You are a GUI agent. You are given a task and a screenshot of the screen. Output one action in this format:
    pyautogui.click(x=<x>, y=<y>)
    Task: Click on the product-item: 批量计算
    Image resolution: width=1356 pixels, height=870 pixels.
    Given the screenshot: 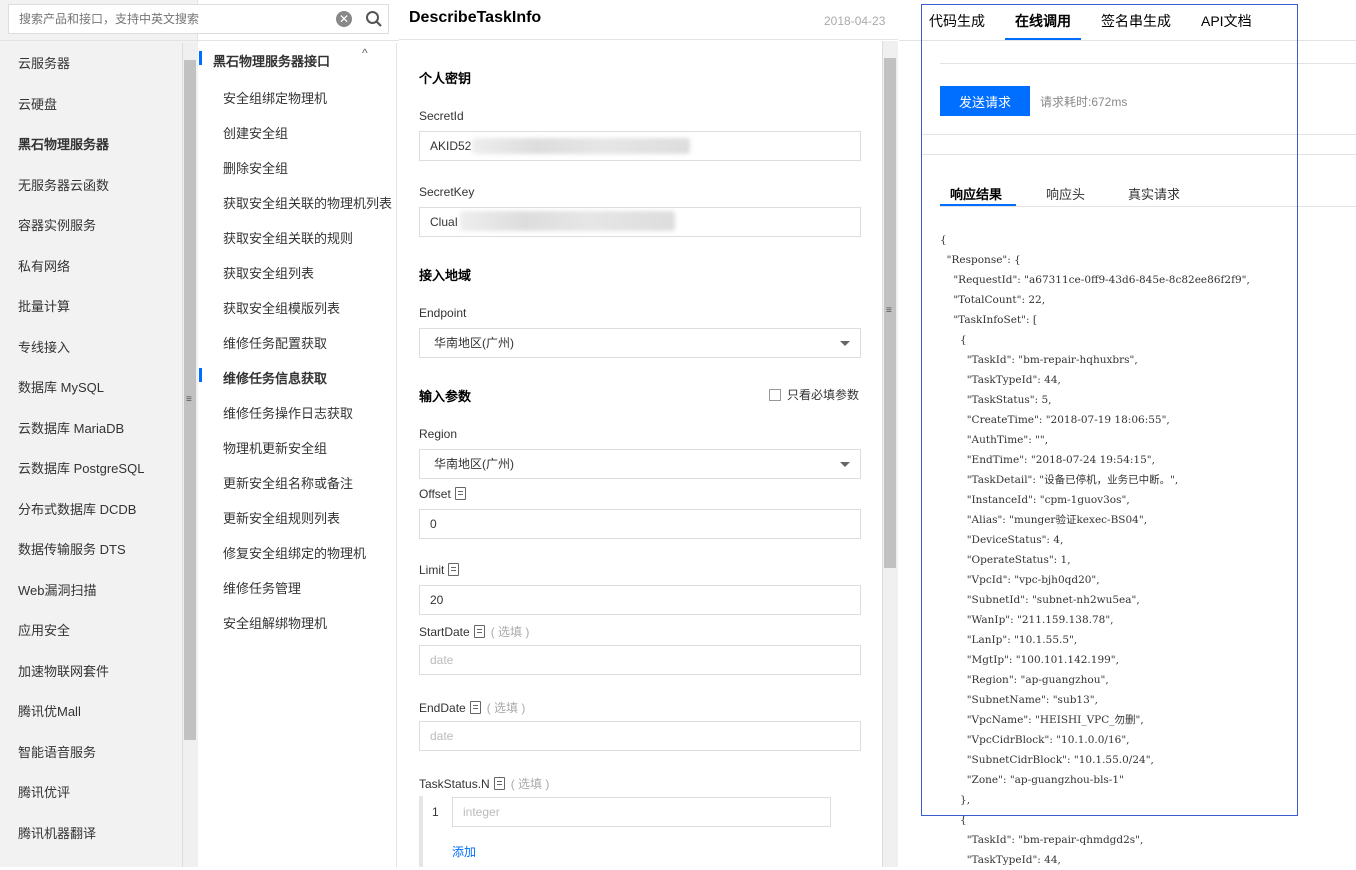 What is the action you would take?
    pyautogui.click(x=44, y=305)
    